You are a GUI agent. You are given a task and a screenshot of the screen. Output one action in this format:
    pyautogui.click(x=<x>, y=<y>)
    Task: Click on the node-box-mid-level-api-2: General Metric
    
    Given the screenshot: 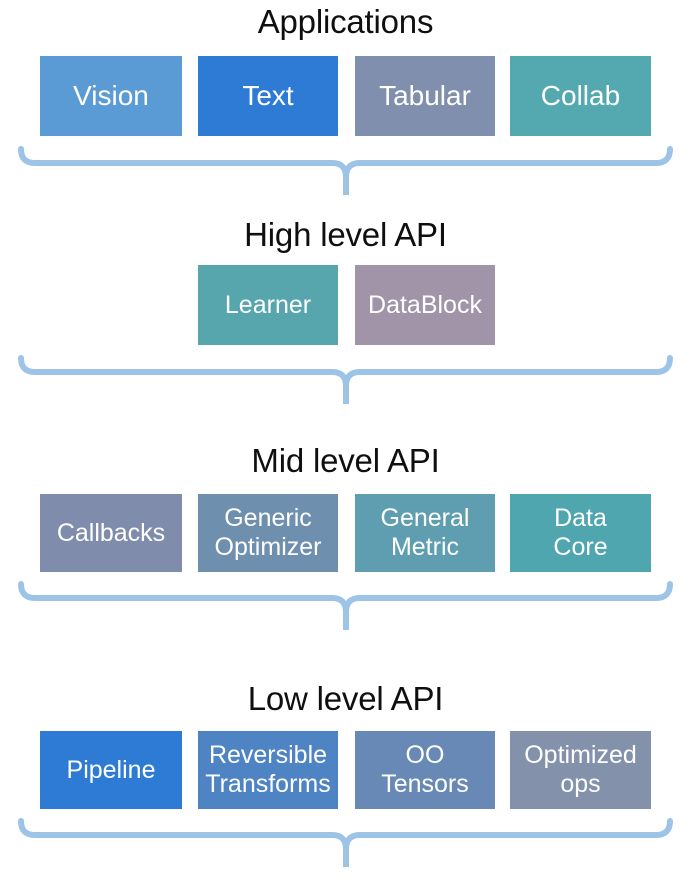 What is the action you would take?
    pyautogui.click(x=425, y=533)
    